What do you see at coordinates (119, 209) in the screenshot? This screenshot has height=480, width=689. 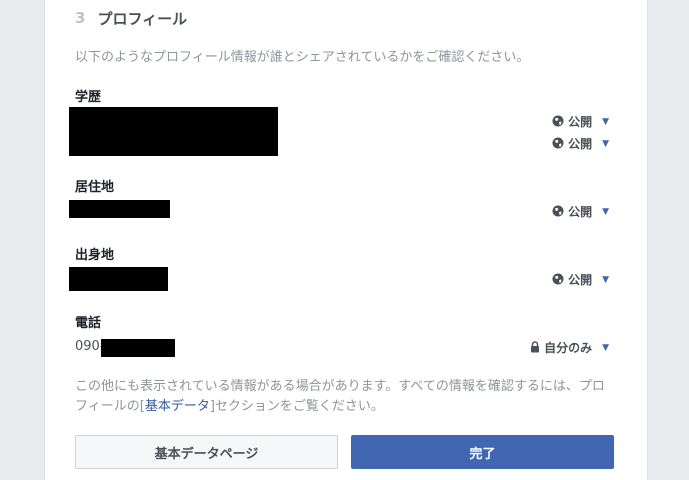 I see `residence-redacted` at bounding box center [119, 209].